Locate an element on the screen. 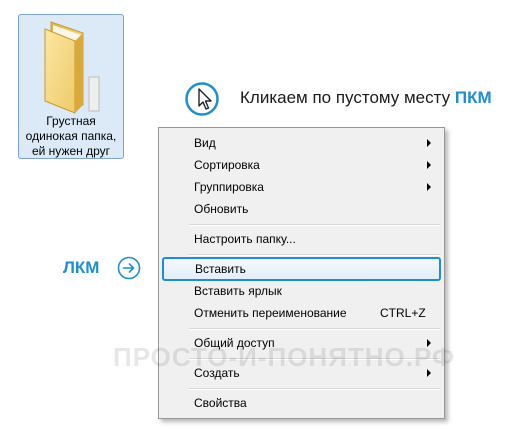 The image size is (518, 430). mouse-pointer-icon is located at coordinates (202, 99).